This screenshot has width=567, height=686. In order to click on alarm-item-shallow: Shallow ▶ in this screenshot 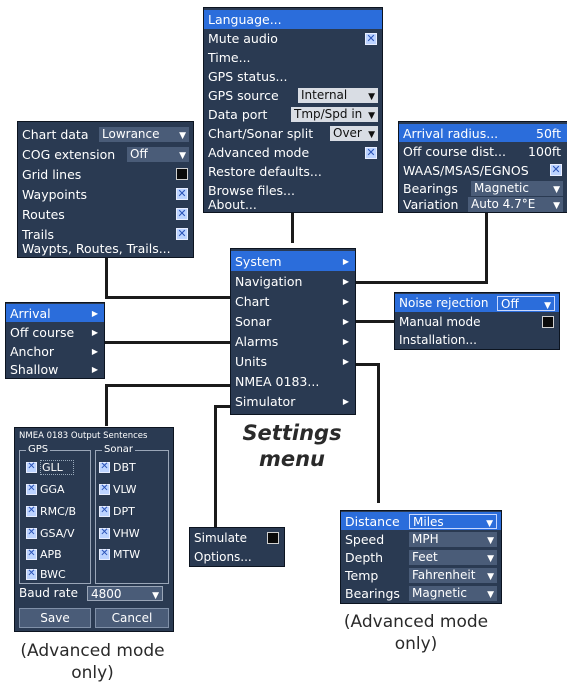, I will do `click(55, 369)`.